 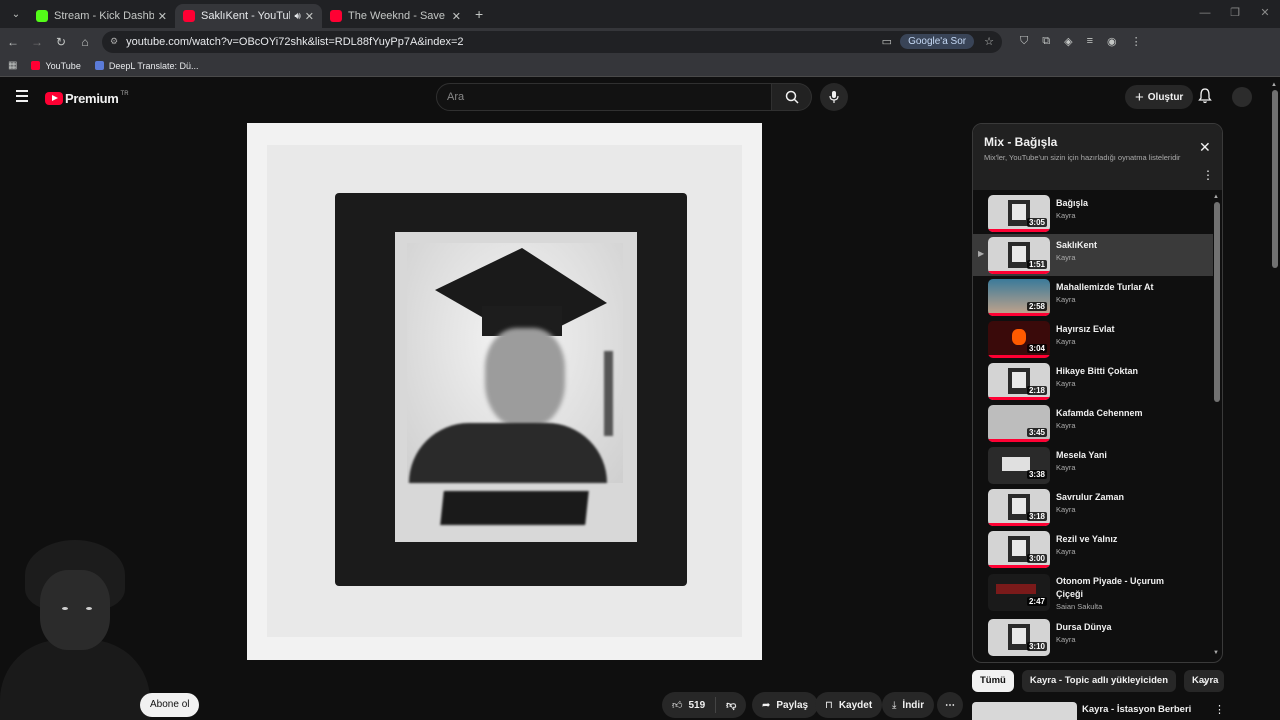 What do you see at coordinates (99, 65) in the screenshot?
I see `deepl-icon` at bounding box center [99, 65].